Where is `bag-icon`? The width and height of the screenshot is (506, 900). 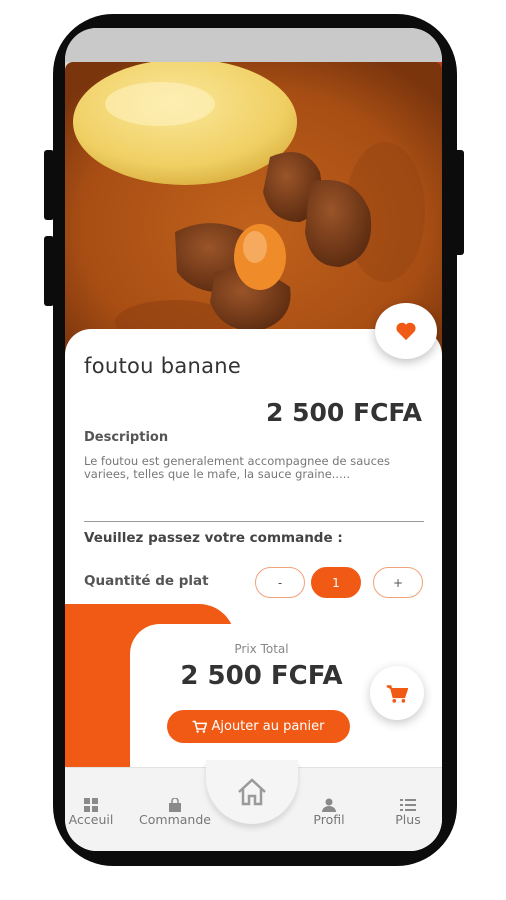 bag-icon is located at coordinates (175, 805).